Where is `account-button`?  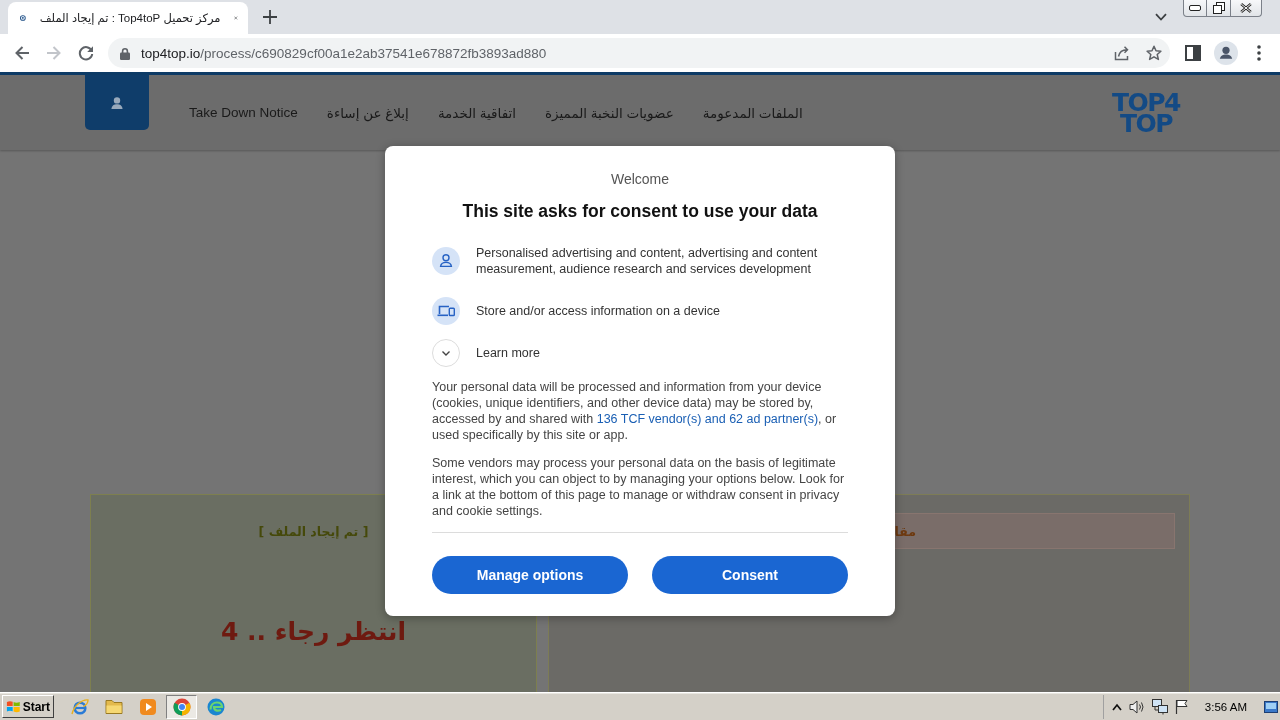 account-button is located at coordinates (117, 102).